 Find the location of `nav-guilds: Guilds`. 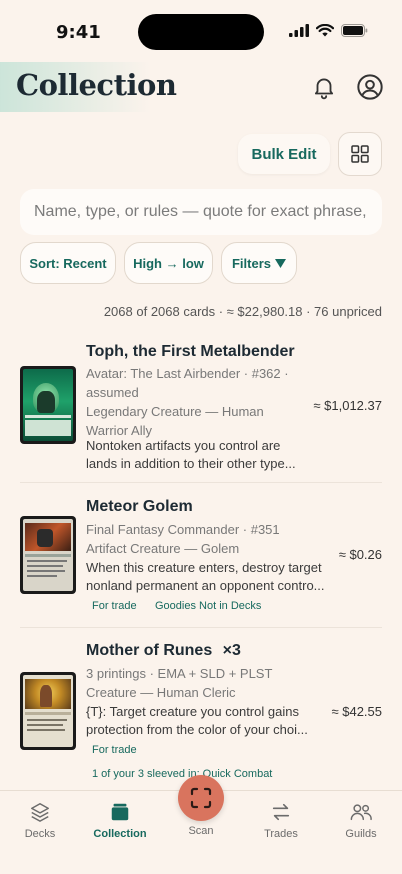

nav-guilds: Guilds is located at coordinates (361, 820).